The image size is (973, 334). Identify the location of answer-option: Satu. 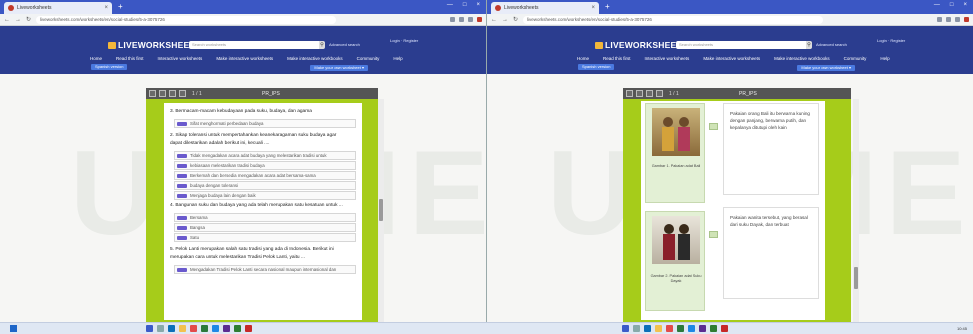
(265, 237).